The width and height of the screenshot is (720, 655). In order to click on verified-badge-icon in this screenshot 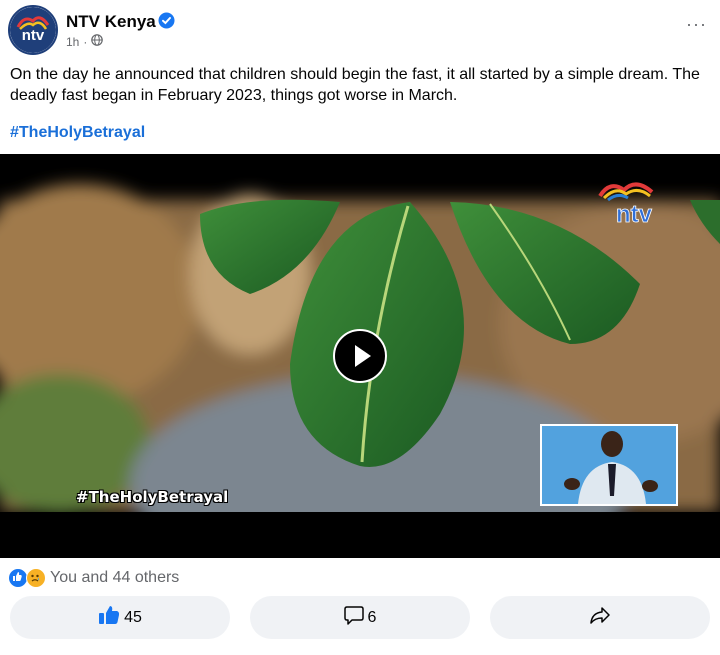, I will do `click(166, 20)`.